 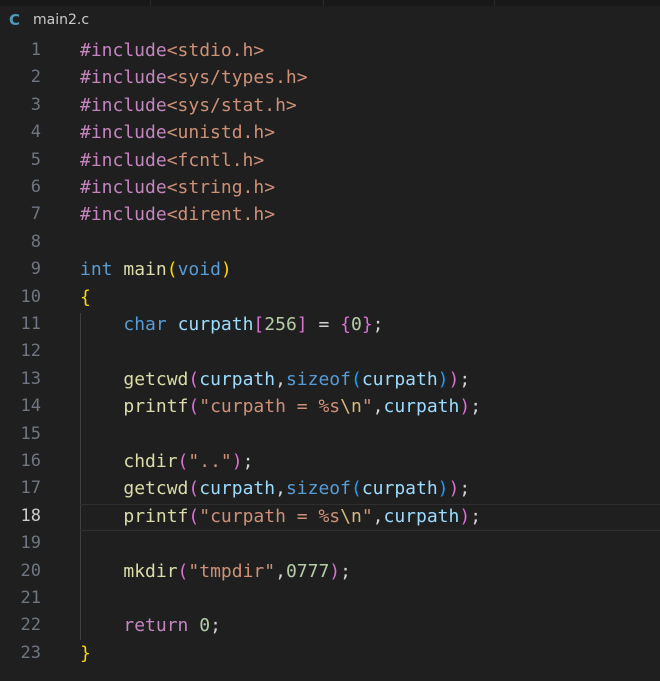 I want to click on code-text: return 0;, so click(x=150, y=625).